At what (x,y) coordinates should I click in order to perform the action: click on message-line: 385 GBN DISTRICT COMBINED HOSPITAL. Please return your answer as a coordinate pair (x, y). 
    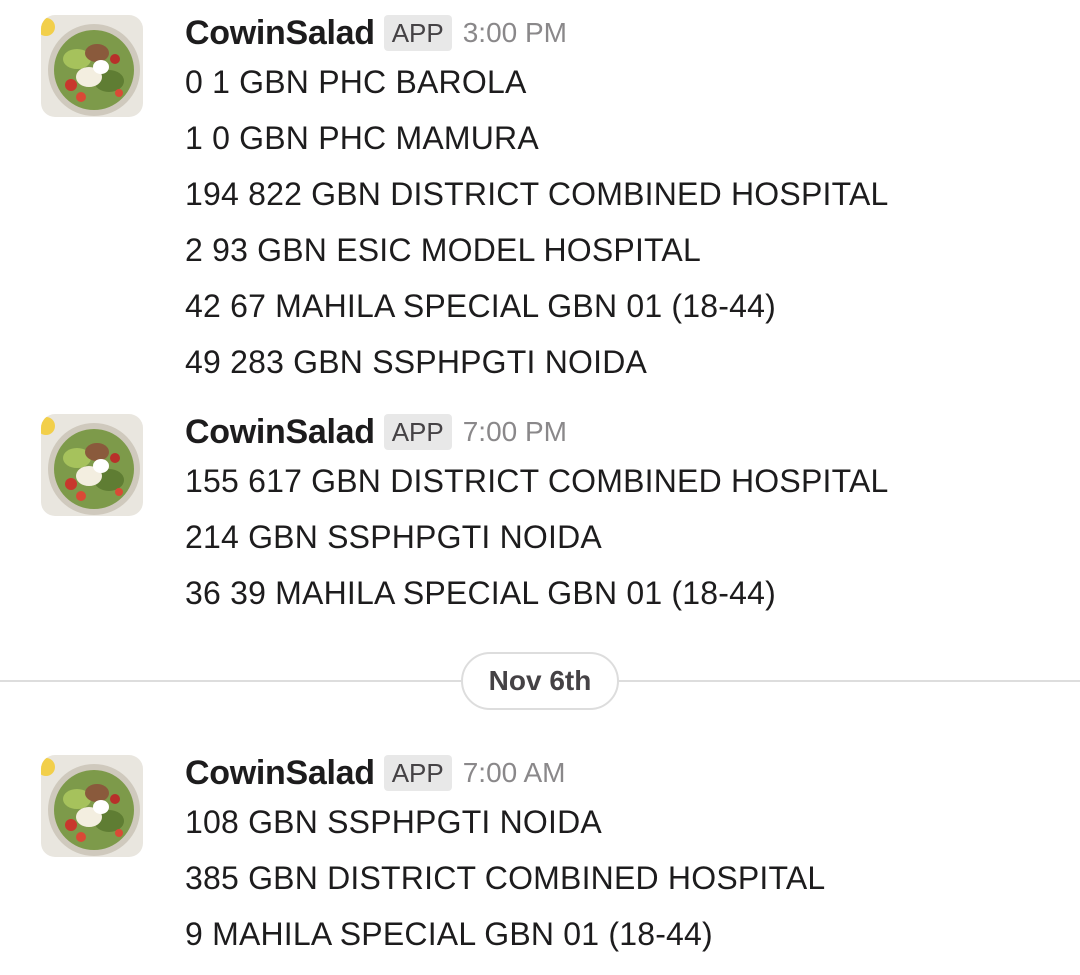
    Looking at the image, I should click on (505, 878).